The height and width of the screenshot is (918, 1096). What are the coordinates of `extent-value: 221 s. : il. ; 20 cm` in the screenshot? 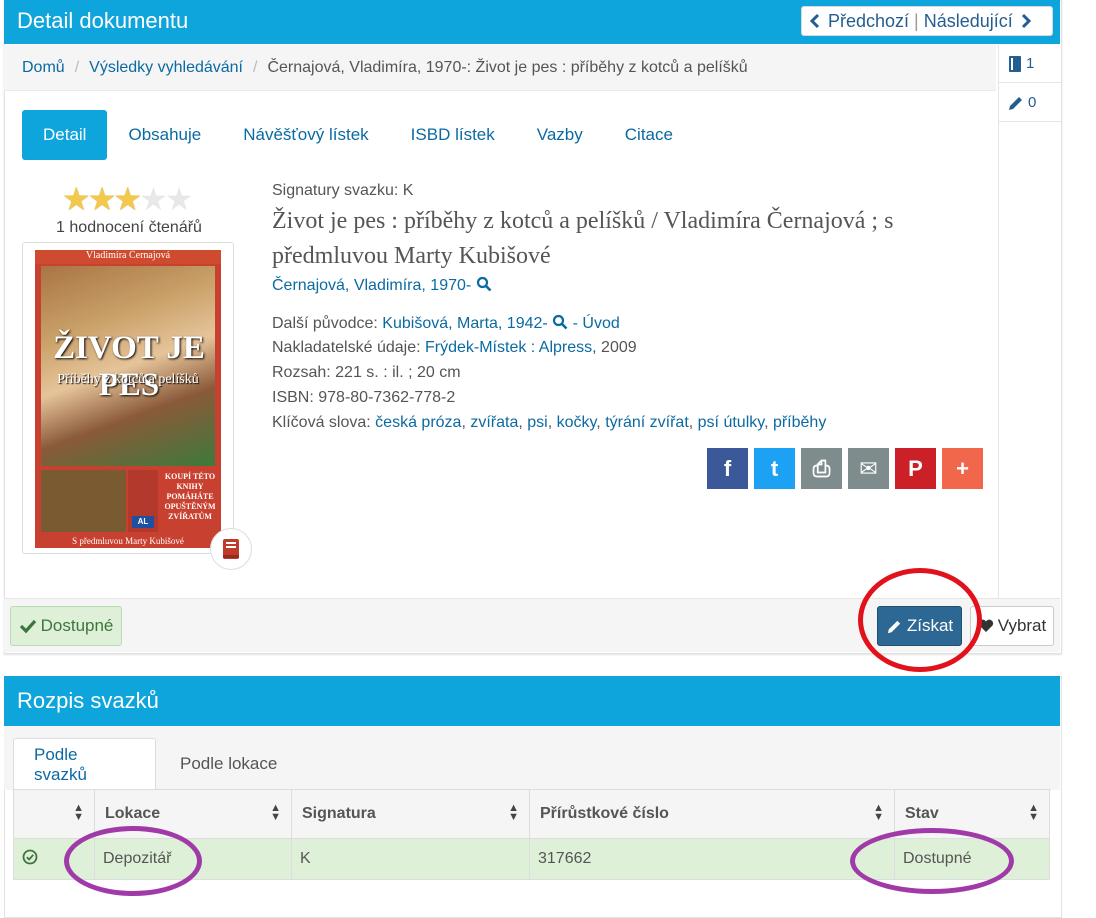 It's located at (398, 372).